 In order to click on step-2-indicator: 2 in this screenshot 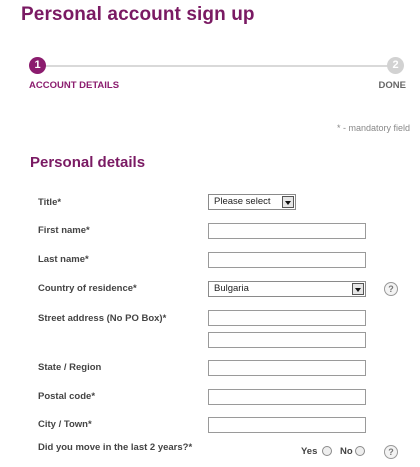, I will do `click(395, 65)`.